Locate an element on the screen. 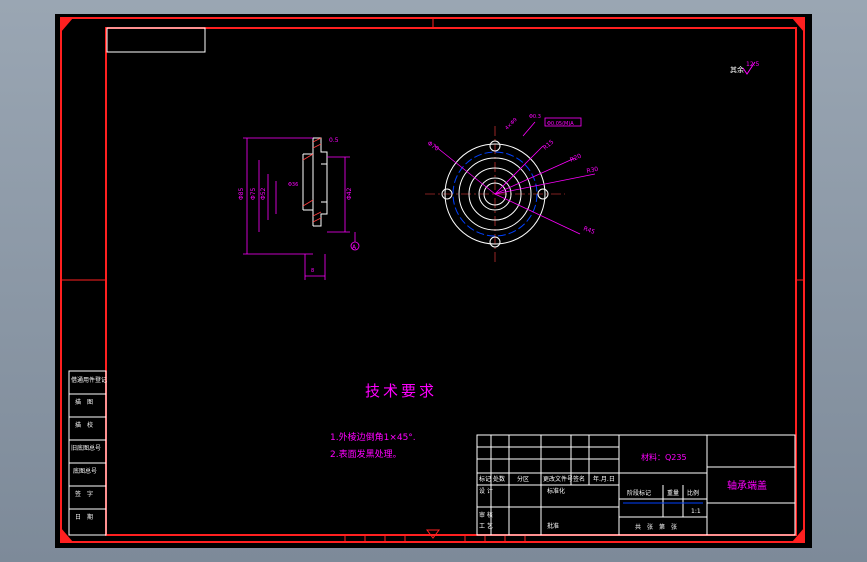 The image size is (867, 562). tb-sheets: 共 张 第 张 is located at coordinates (656, 527).